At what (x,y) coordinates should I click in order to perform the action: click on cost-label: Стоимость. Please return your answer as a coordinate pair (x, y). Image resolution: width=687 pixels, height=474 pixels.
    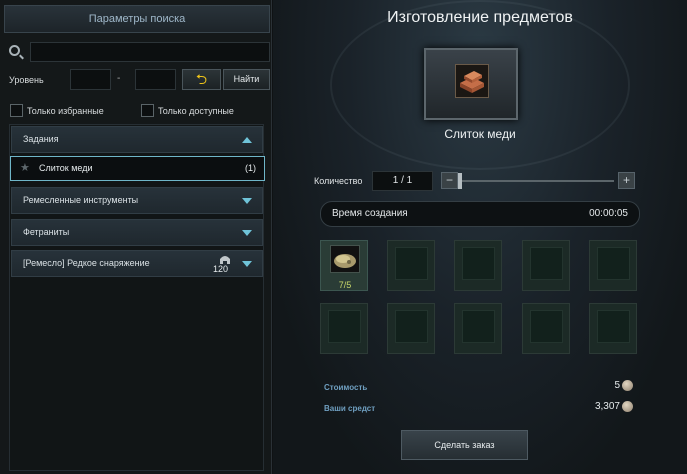
    Looking at the image, I should click on (346, 387).